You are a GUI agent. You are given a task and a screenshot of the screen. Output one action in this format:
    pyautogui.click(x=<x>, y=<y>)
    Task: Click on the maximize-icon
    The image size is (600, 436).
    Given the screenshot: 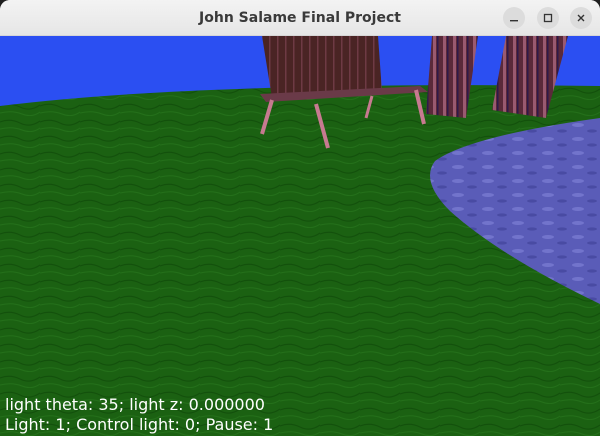 What is the action you would take?
    pyautogui.click(x=548, y=18)
    